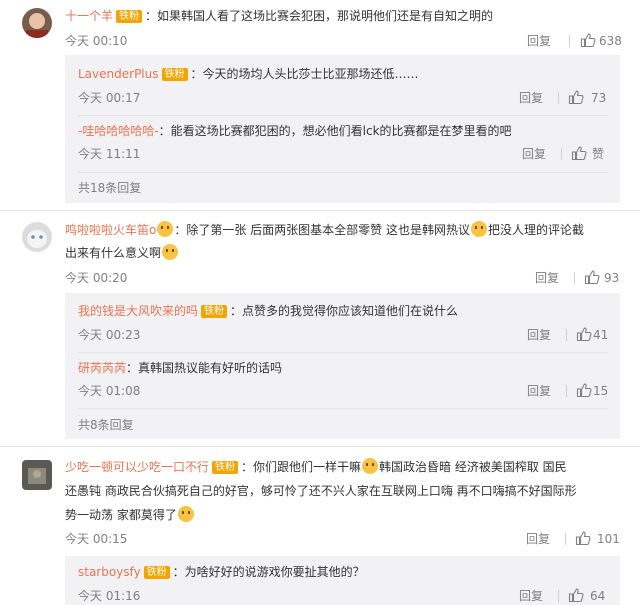 The width and height of the screenshot is (640, 605). I want to click on like-count: 64, so click(598, 596).